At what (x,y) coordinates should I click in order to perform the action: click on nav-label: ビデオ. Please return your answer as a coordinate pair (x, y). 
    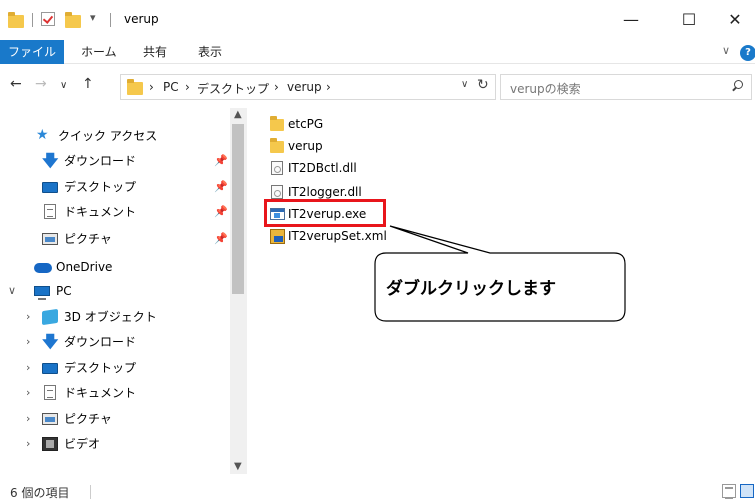
    Looking at the image, I should click on (82, 444).